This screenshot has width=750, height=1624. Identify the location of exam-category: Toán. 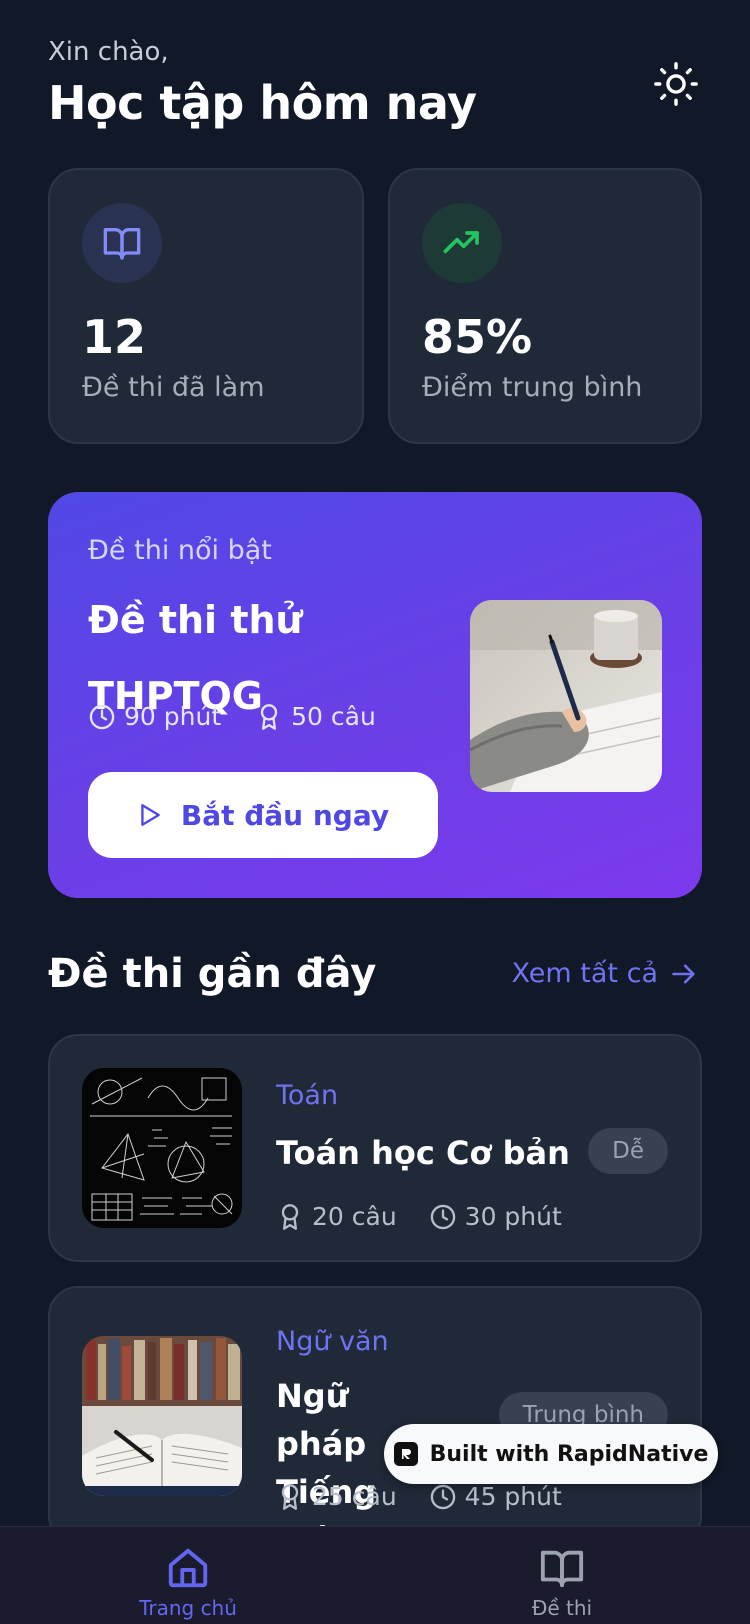
(307, 1095).